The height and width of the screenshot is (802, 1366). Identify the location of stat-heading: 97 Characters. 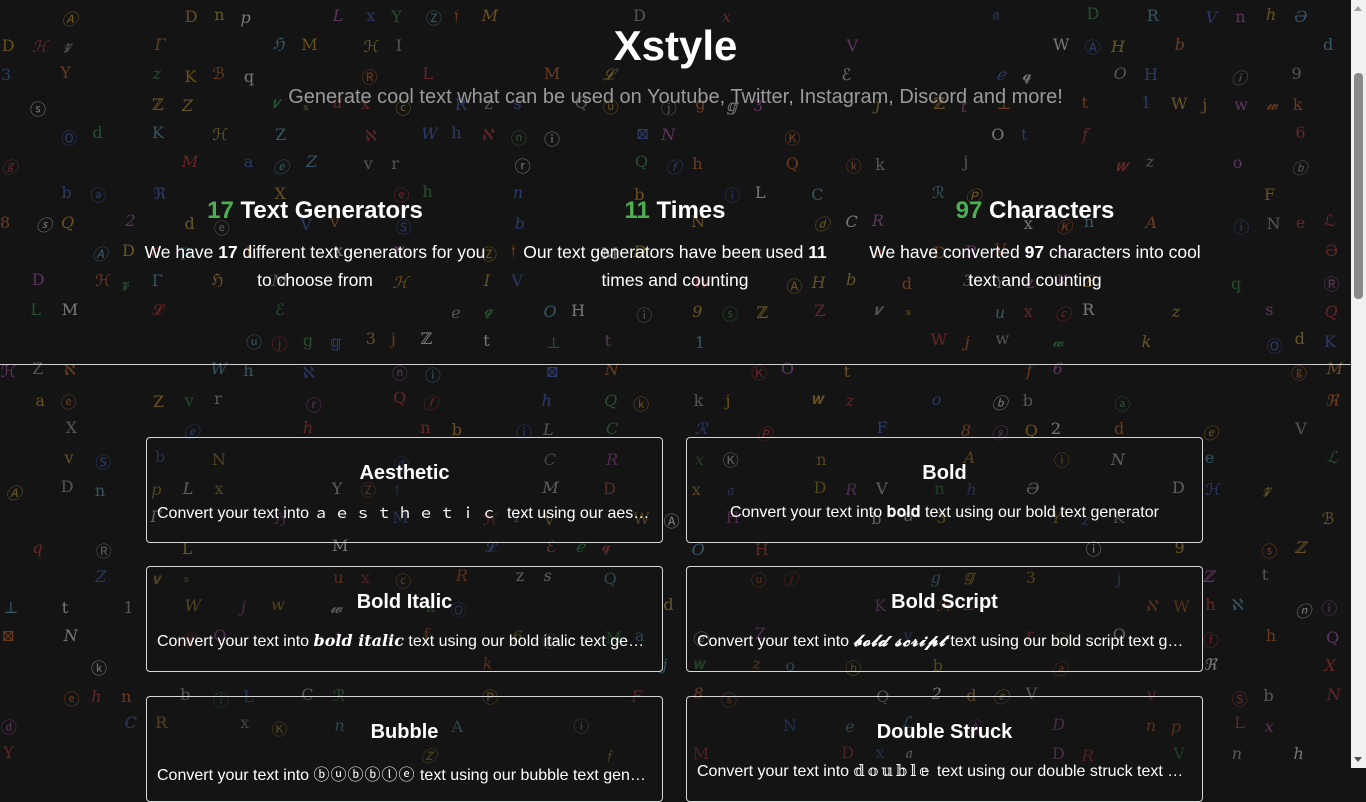
(1035, 211).